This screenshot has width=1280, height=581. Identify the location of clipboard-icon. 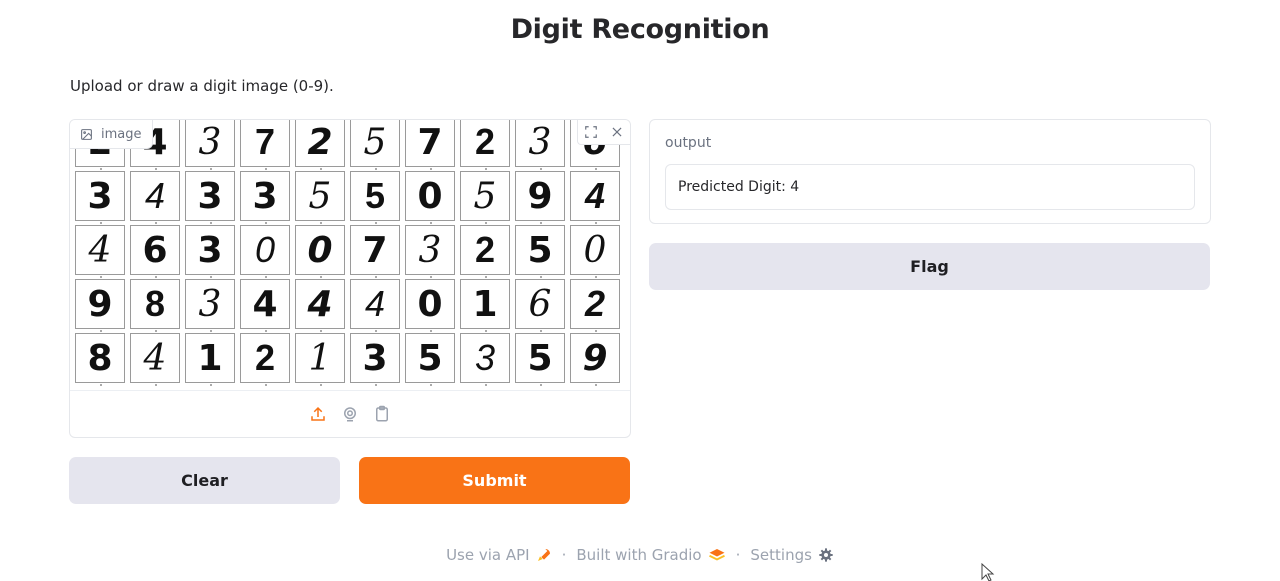
(382, 414).